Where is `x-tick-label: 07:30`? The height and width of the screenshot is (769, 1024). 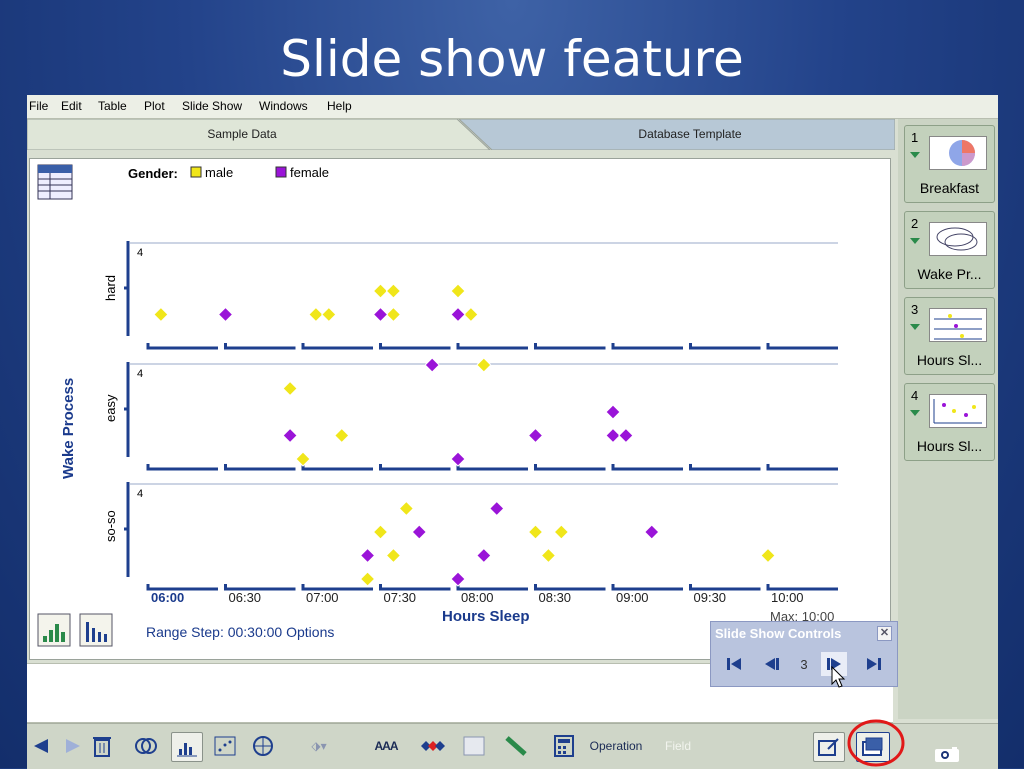
x-tick-label: 07:30 is located at coordinates (400, 597).